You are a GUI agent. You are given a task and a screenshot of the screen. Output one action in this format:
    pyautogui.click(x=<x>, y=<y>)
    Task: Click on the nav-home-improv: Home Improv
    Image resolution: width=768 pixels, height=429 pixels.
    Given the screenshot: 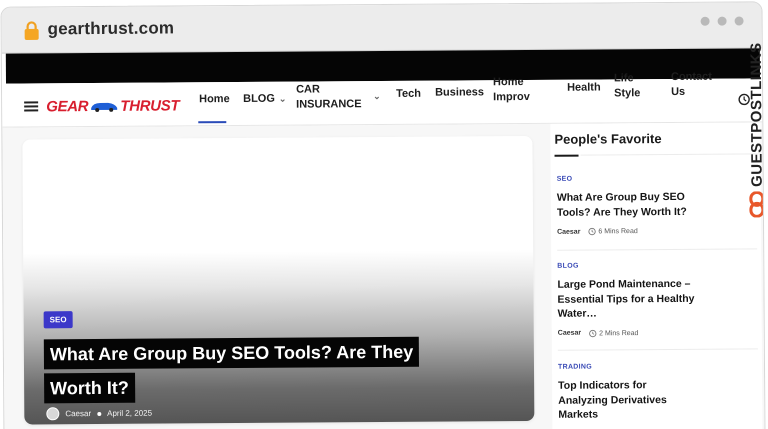 What is the action you would take?
    pyautogui.click(x=511, y=90)
    